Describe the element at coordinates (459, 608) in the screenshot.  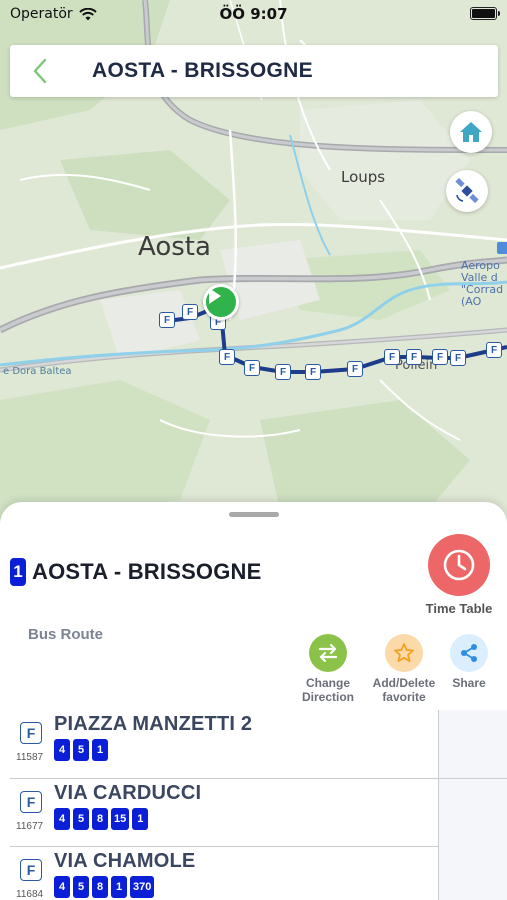
I see `timetable-label: Time Table` at that location.